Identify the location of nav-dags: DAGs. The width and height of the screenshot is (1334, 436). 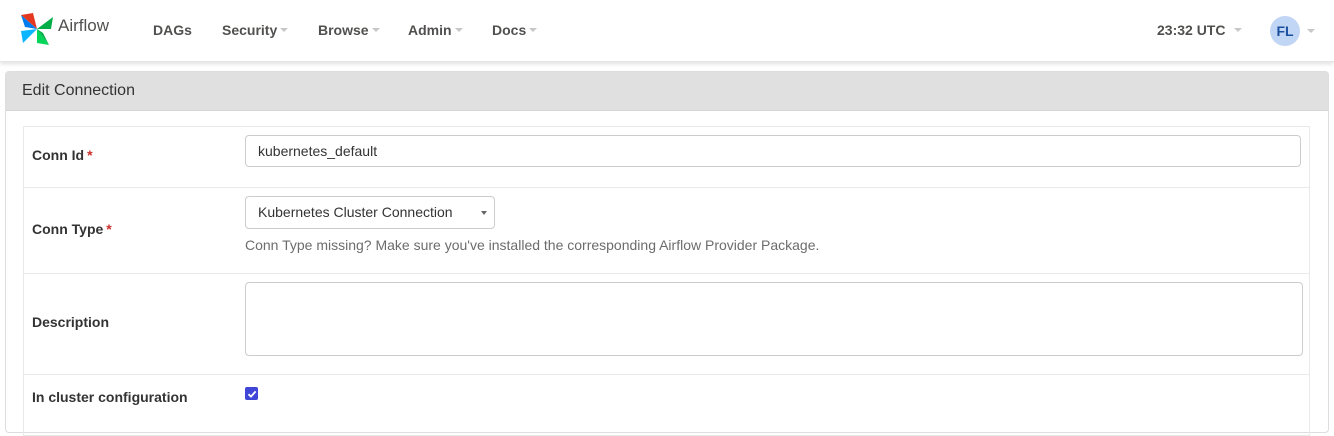
(172, 30).